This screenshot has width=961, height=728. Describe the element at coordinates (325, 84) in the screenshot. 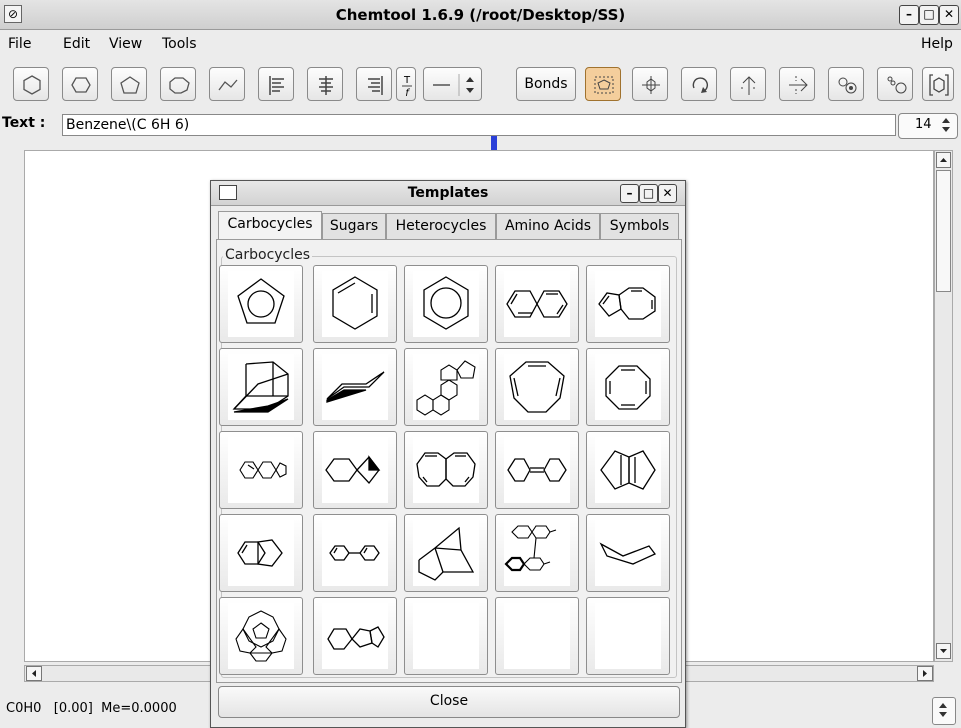

I see `align-center-button` at that location.